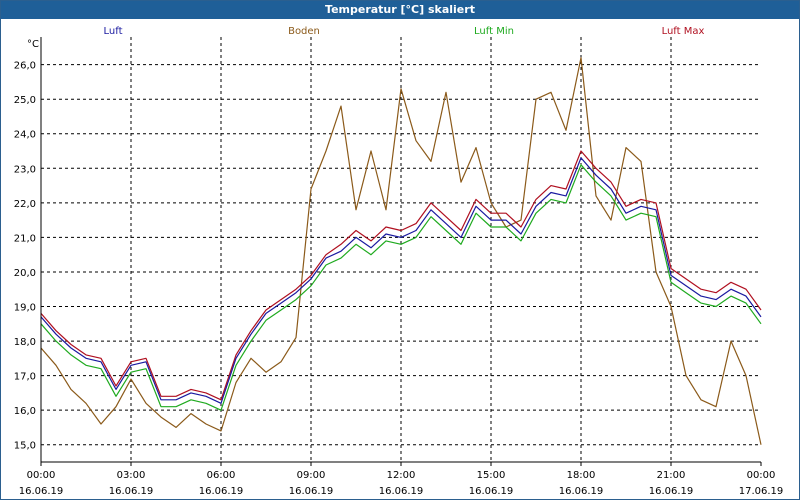  I want to click on y-tick-label: 21,0, so click(25, 238).